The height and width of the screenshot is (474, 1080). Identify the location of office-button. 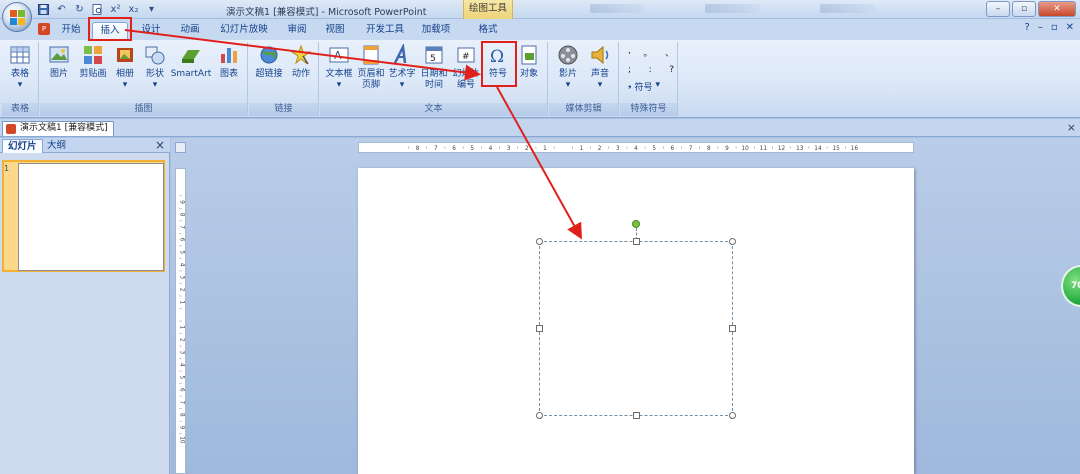
(17, 17).